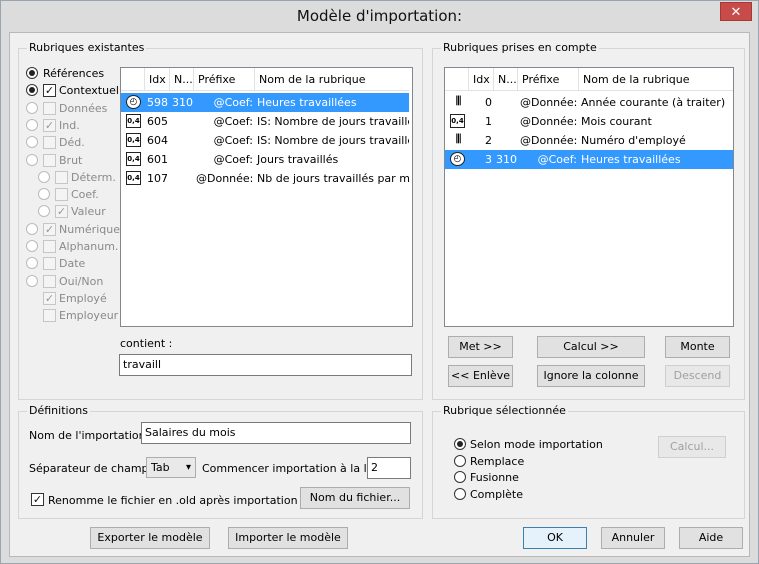  I want to click on title-bar: Modèle d'importation: ✕, so click(379, 16).